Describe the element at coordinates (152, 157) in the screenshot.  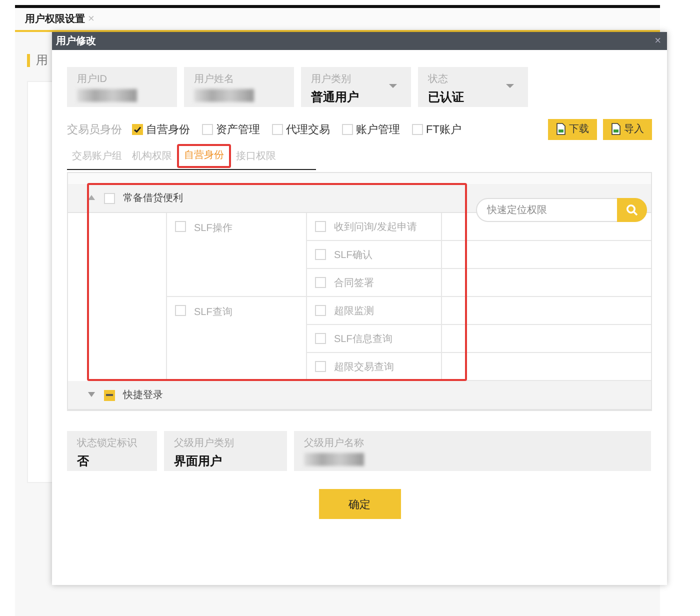
I see `tab: 机构权限` at that location.